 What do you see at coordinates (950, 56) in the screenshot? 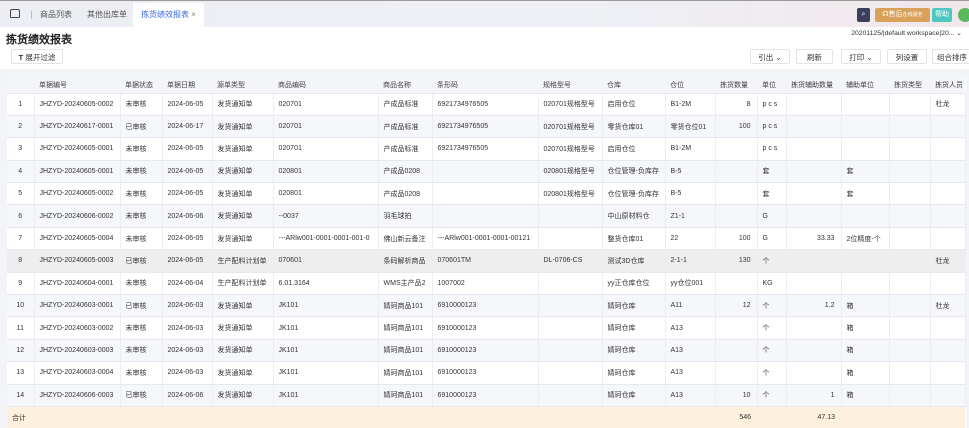
I see `combined-sort-button: 组合排序` at bounding box center [950, 56].